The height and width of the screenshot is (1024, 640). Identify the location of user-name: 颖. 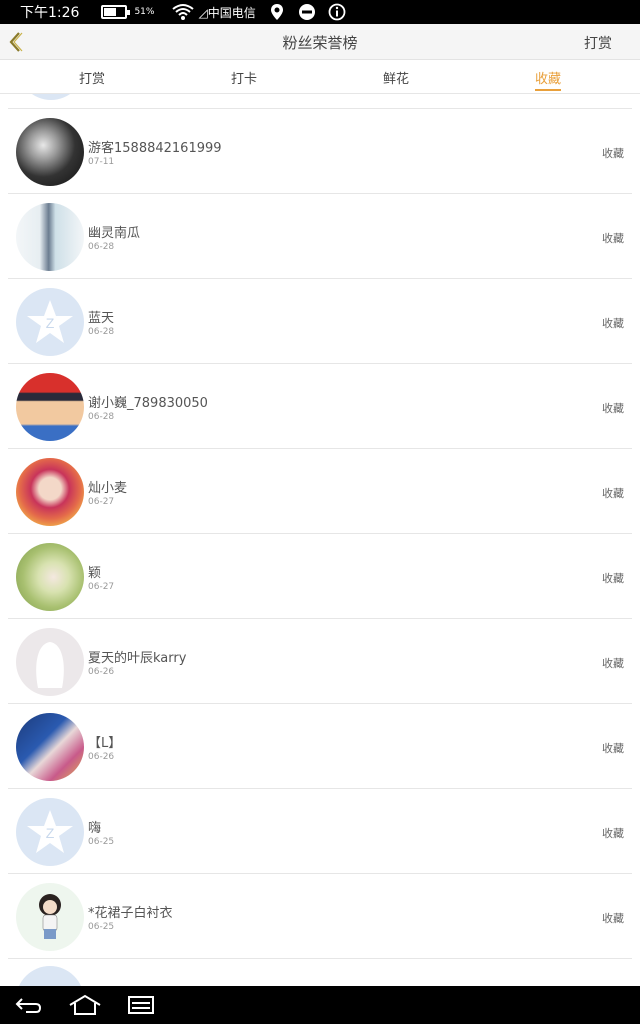
(95, 573).